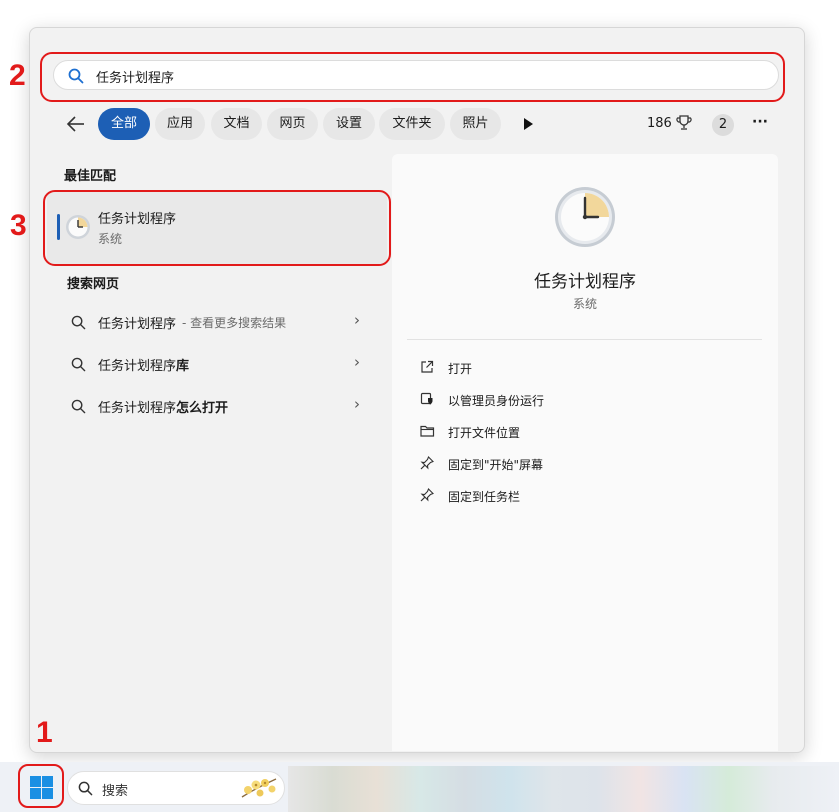  Describe the element at coordinates (475, 124) in the screenshot. I see `filter-tab-photos: 照片` at that location.